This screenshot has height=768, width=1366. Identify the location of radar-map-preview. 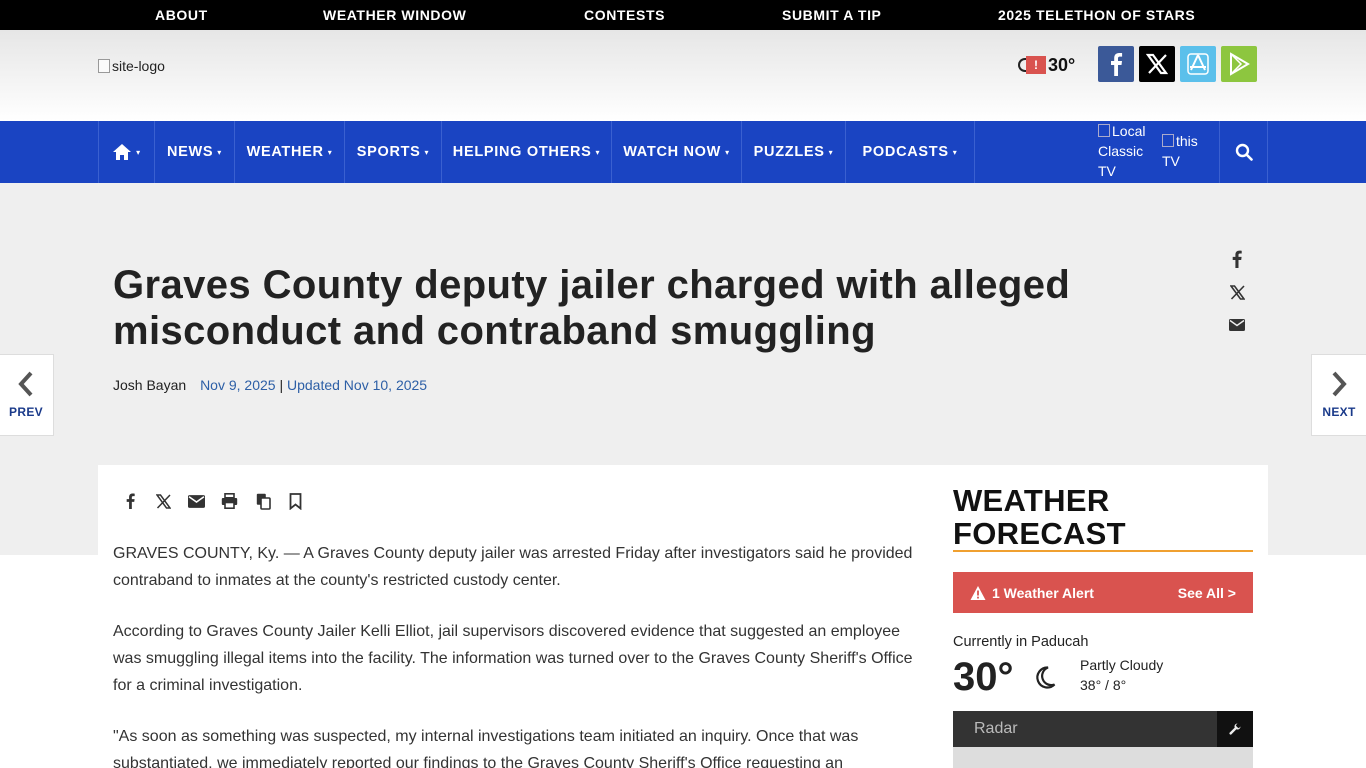
(1103, 757).